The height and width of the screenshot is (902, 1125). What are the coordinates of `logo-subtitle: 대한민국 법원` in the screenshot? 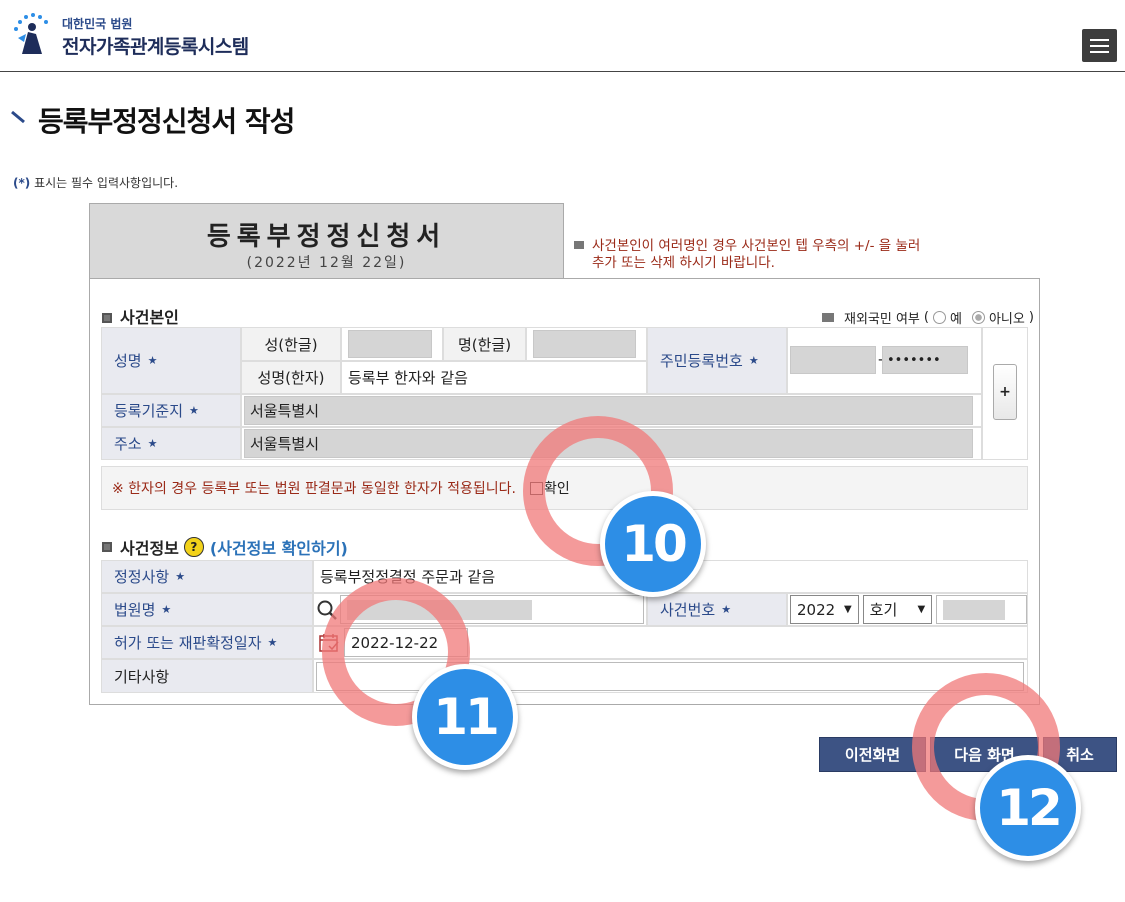 It's located at (97, 24).